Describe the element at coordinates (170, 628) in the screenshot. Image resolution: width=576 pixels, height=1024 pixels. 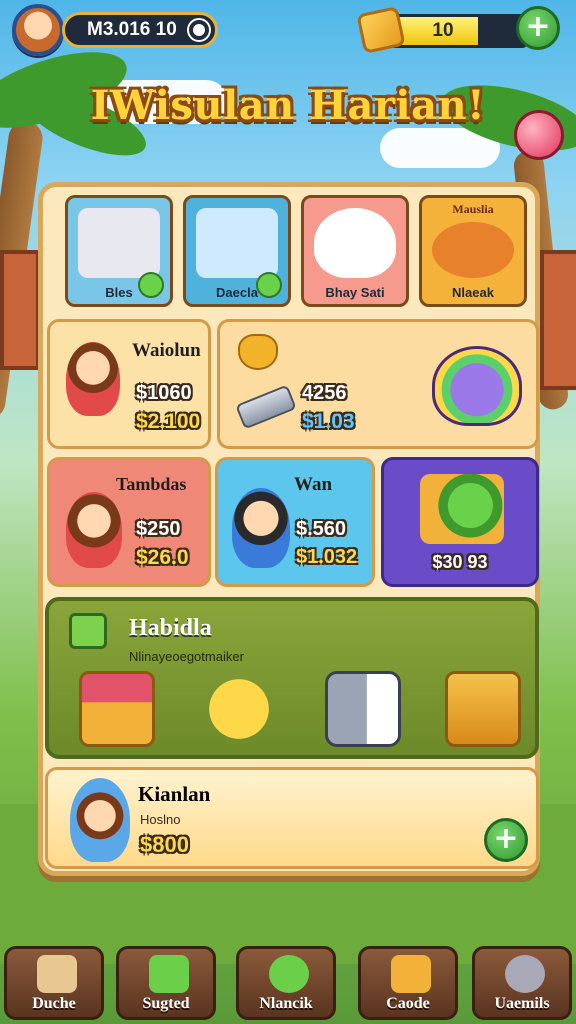
I see `section-title: Habidla` at that location.